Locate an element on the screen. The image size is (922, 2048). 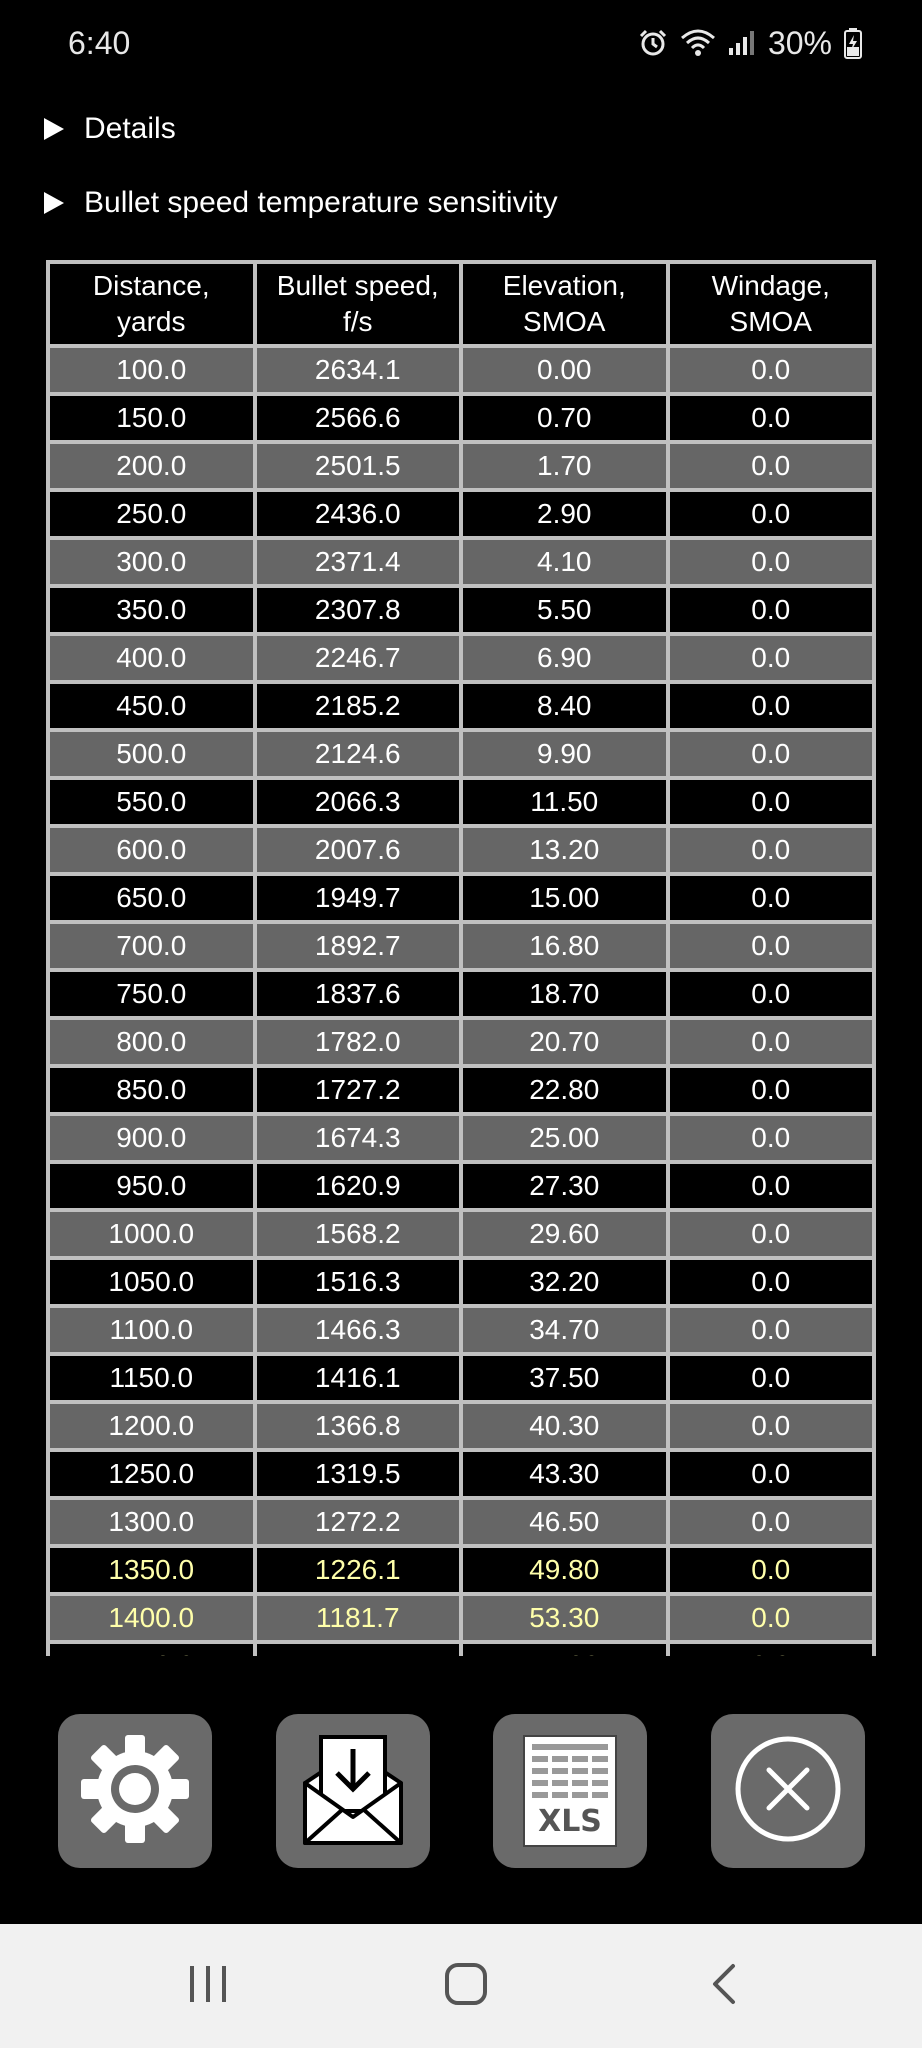
details-toggle: Details is located at coordinates (110, 129).